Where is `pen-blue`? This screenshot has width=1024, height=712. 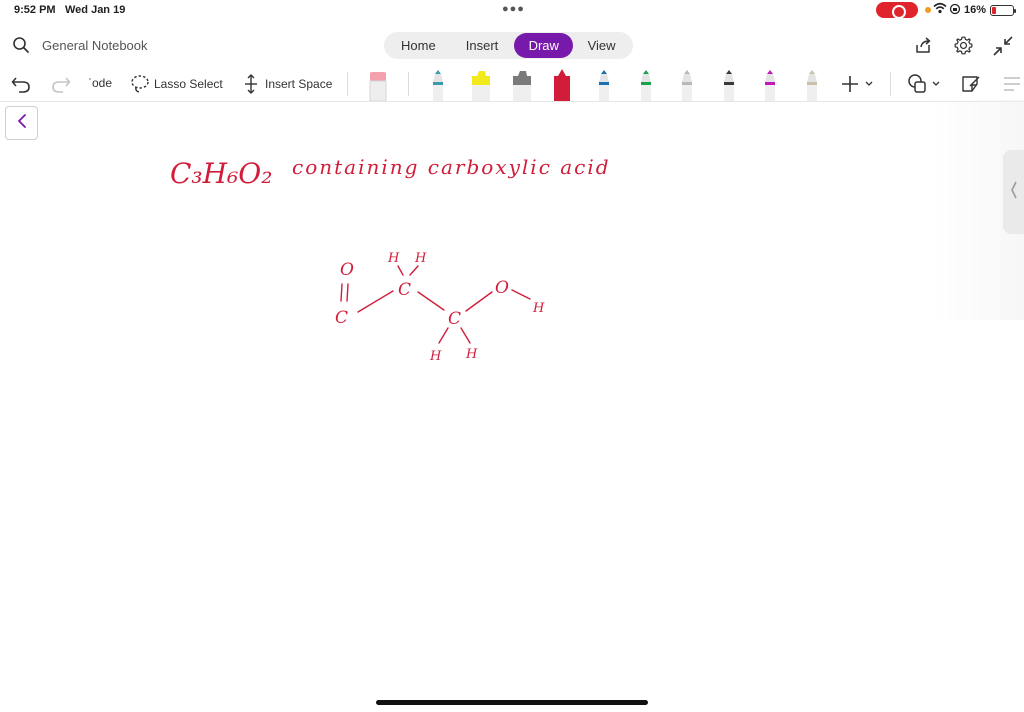
pen-blue is located at coordinates (604, 85).